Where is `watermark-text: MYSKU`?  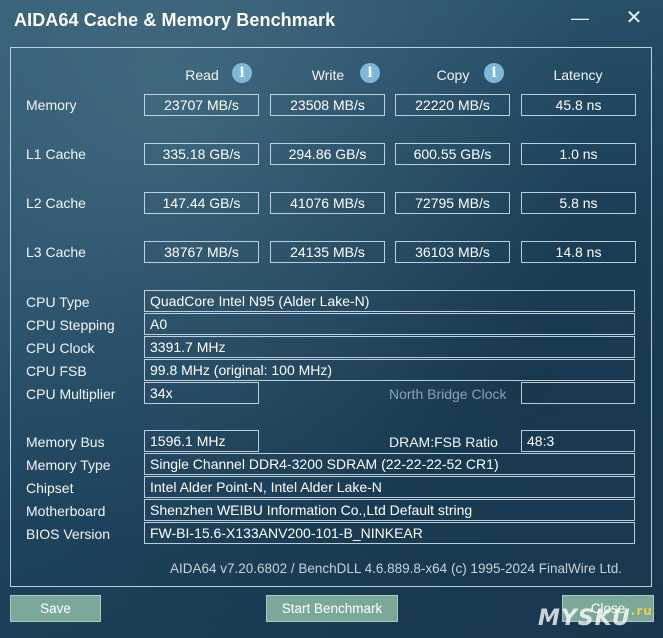 watermark-text: MYSKU is located at coordinates (584, 618).